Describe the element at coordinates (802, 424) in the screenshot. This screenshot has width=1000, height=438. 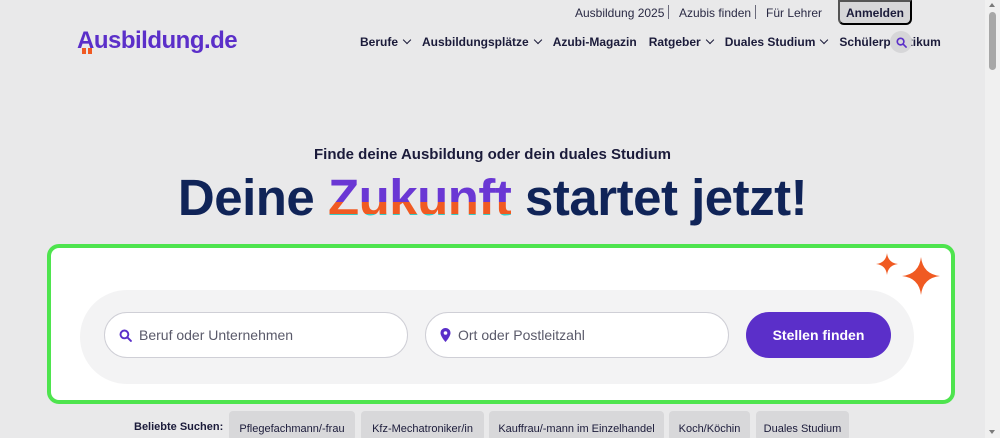
I see `popular-chip-duales-studium: Duales Studium` at that location.